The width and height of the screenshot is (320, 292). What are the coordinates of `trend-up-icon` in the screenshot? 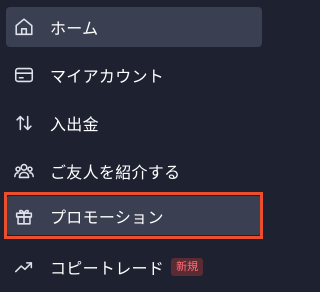 It's located at (24, 267).